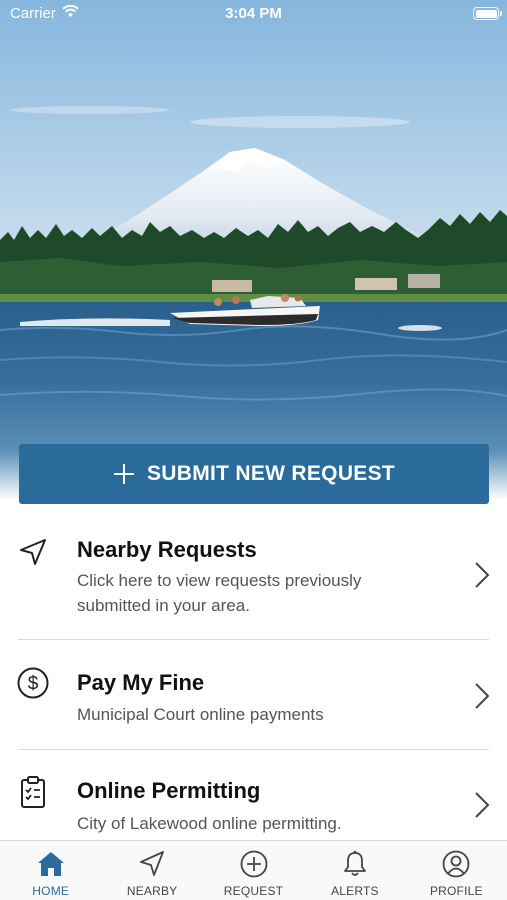 This screenshot has width=507, height=900. I want to click on tab-nearby: NEARBY, so click(151, 870).